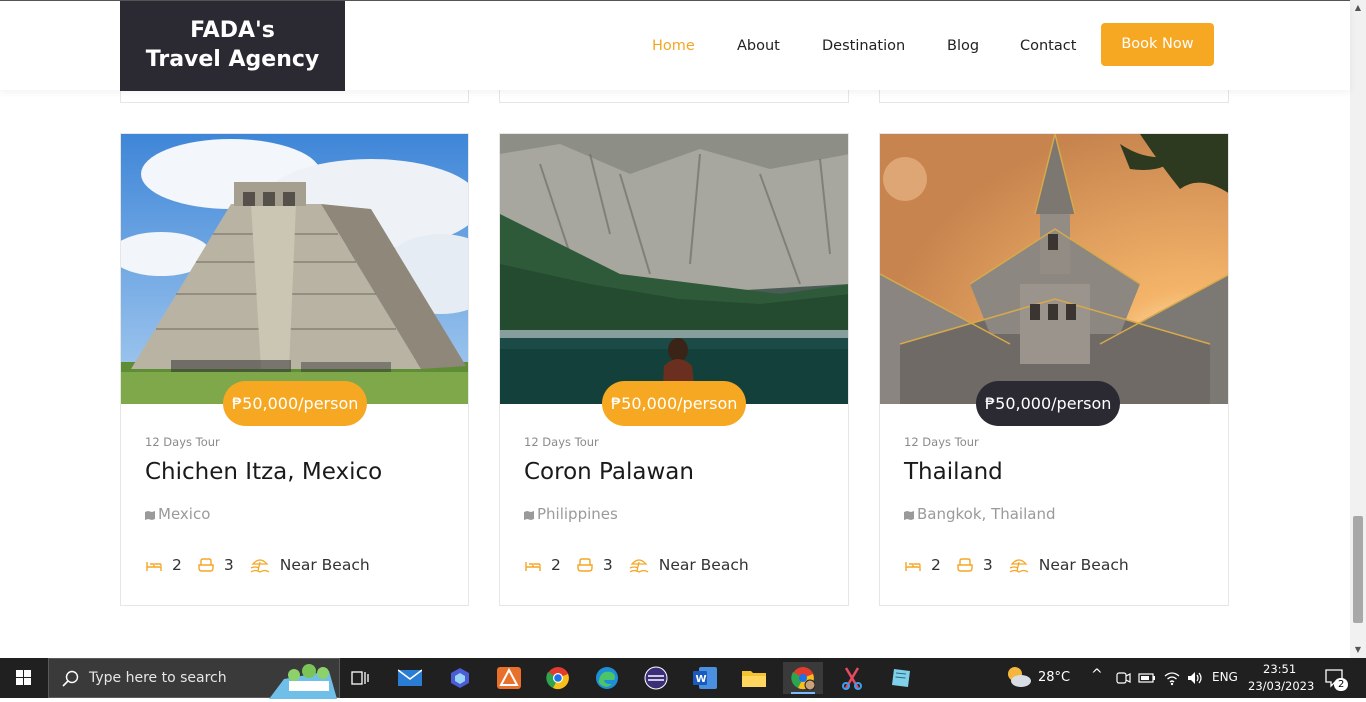  Describe the element at coordinates (1018, 677) in the screenshot. I see `weather-icon` at that location.